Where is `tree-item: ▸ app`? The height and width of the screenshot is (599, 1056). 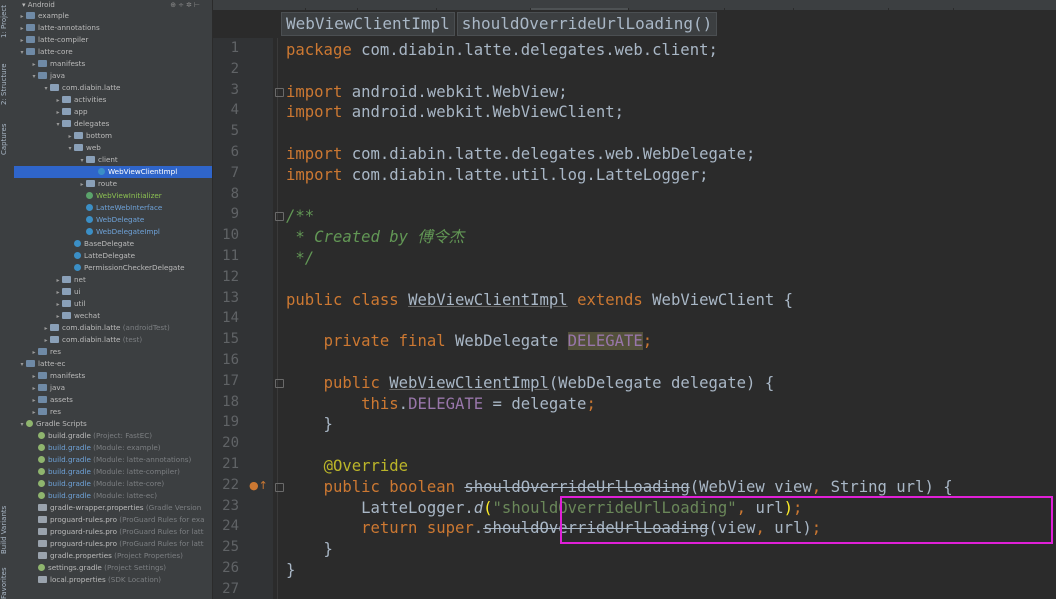
tree-item: ▸ app is located at coordinates (113, 112).